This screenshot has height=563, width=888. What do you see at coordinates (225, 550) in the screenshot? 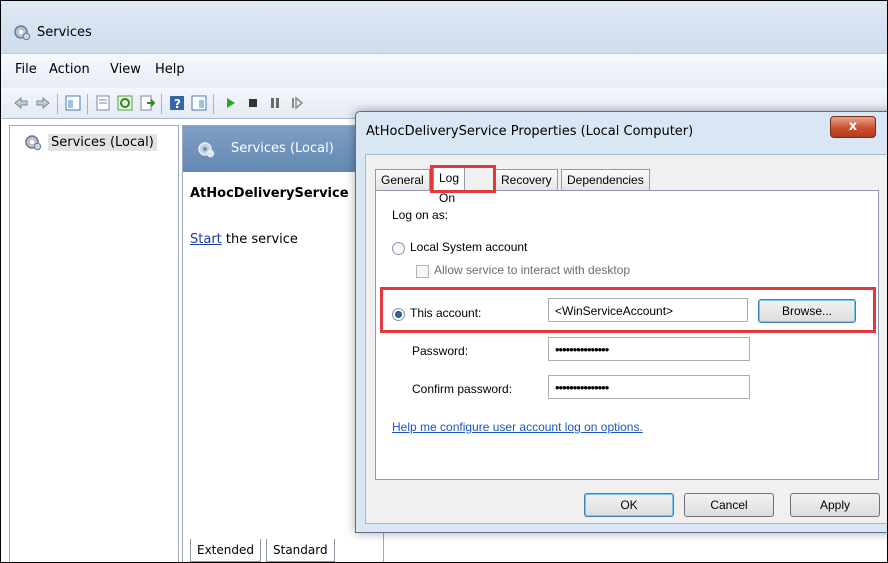
I see `tab-extended: Extended` at bounding box center [225, 550].